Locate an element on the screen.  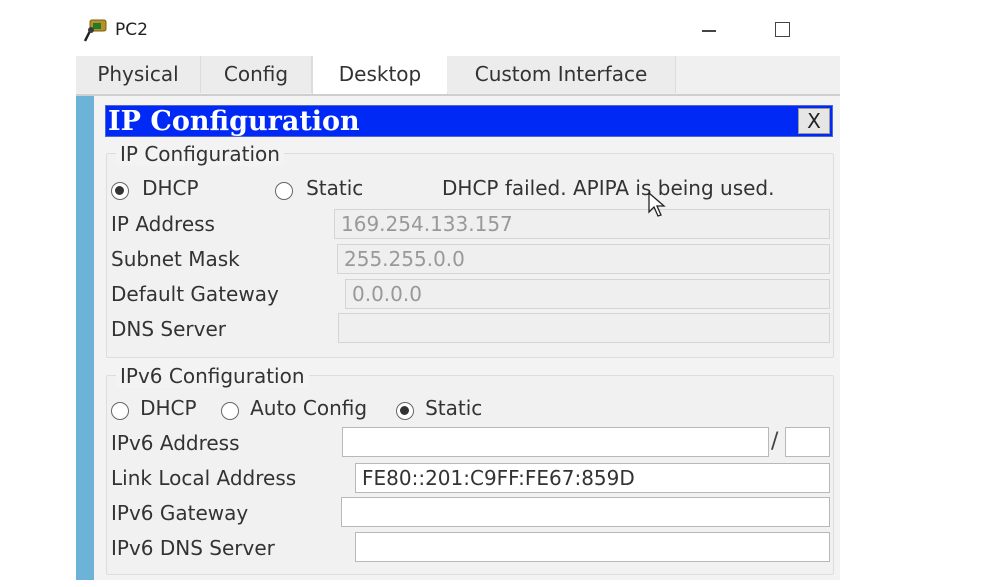
ipv6-dns-server-label: IPv6 DNS Server is located at coordinates (193, 548).